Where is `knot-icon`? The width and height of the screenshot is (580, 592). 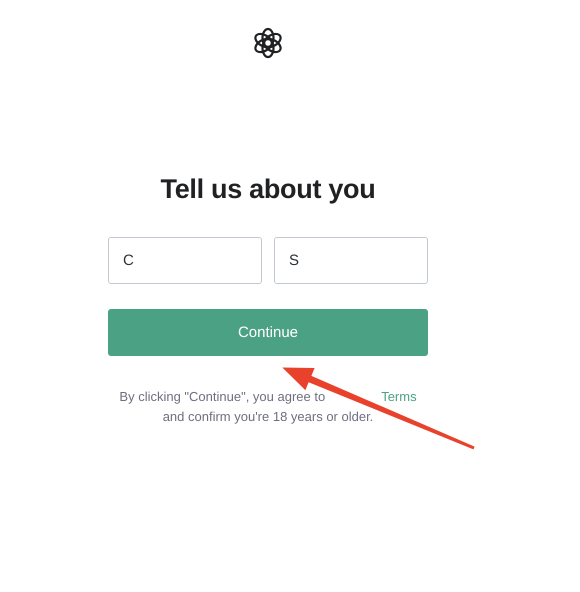
knot-icon is located at coordinates (268, 43).